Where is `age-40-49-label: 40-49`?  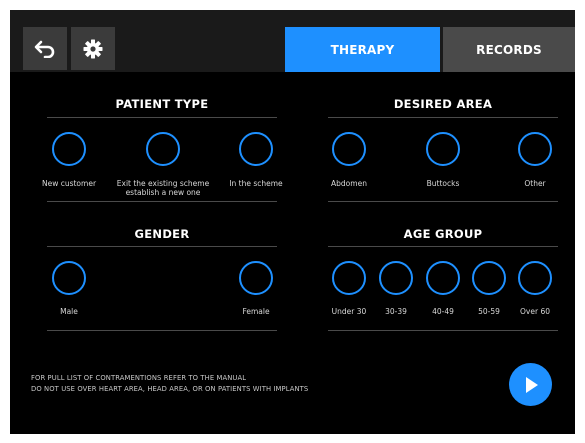 age-40-49-label: 40-49 is located at coordinates (443, 311).